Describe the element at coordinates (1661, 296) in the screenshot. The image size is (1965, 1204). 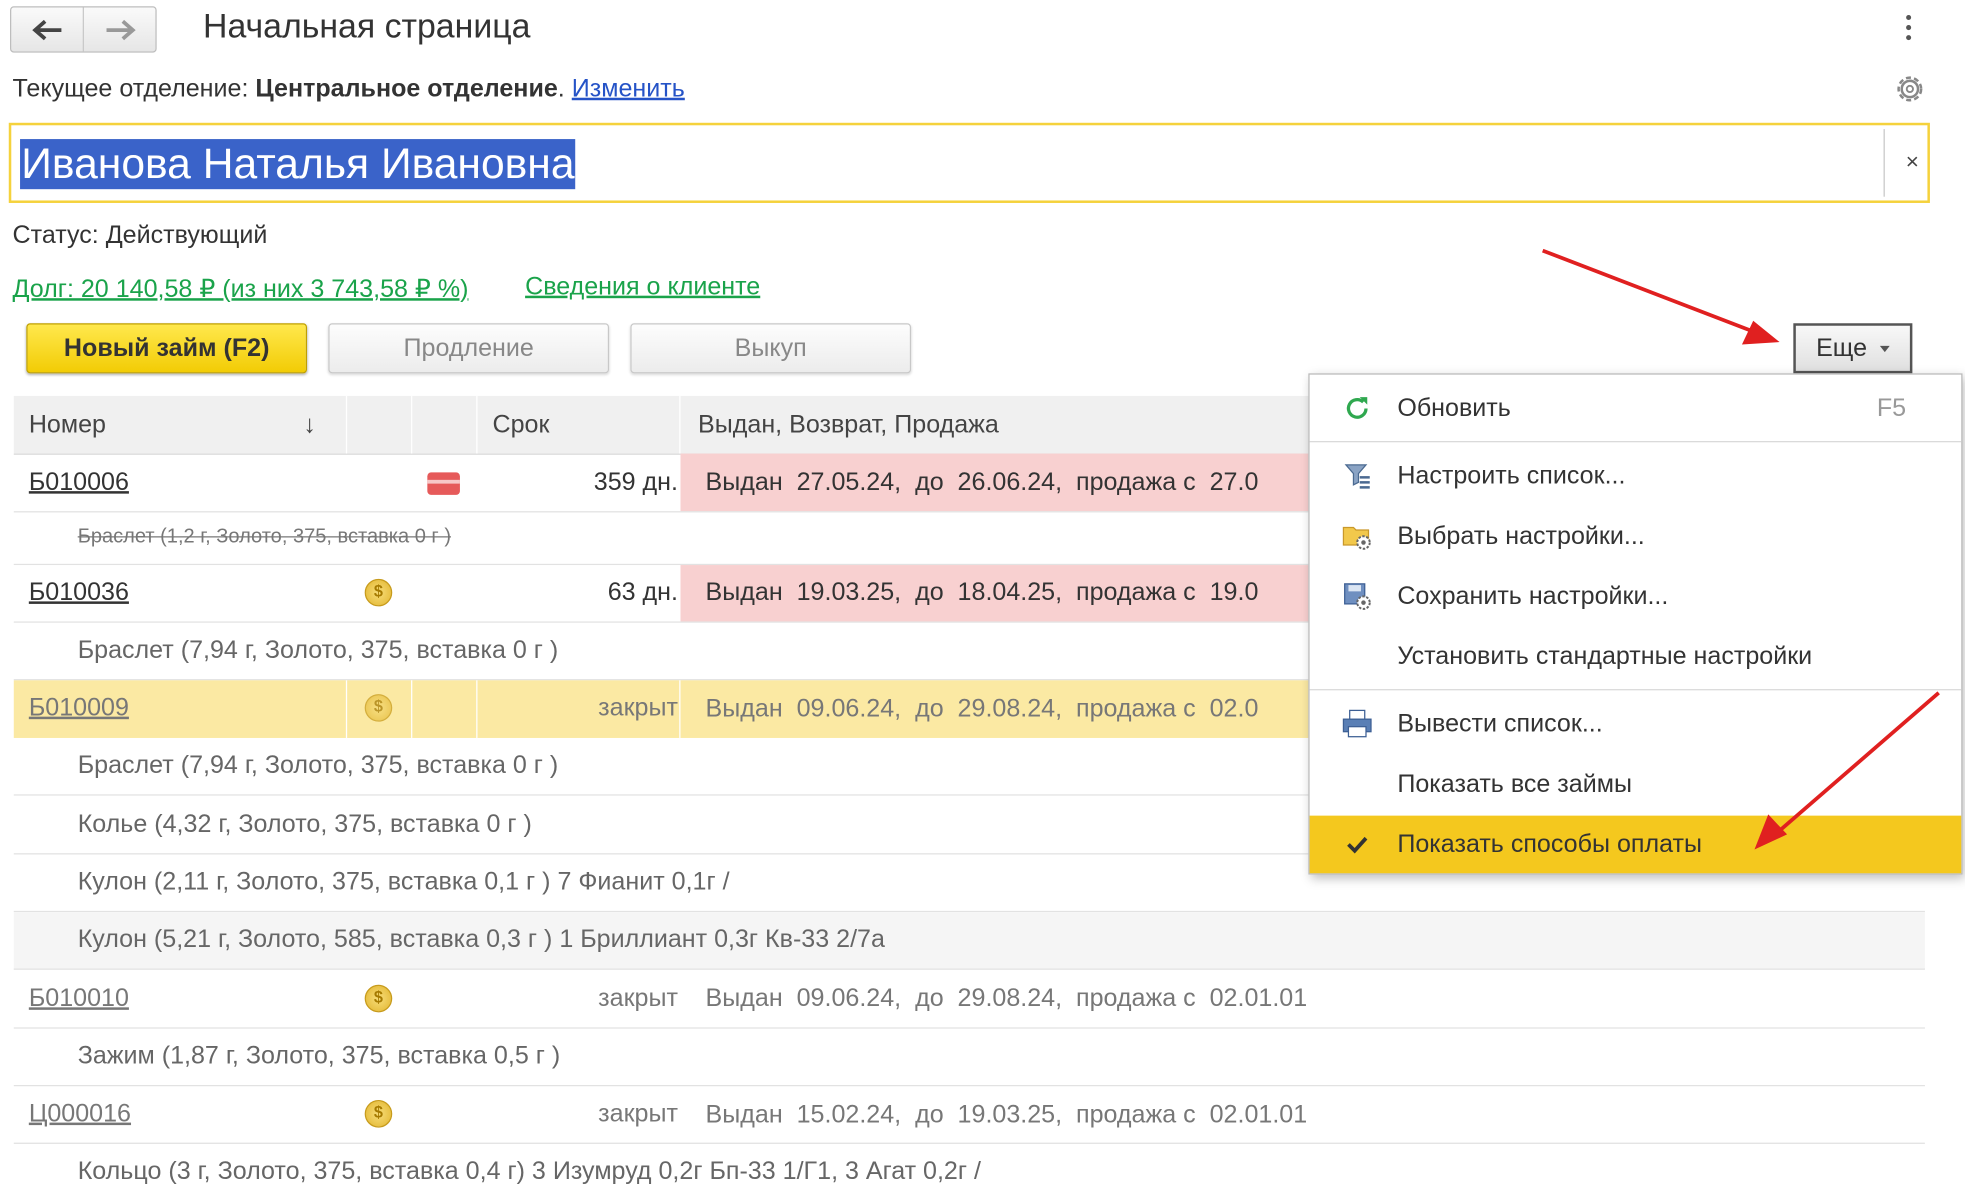
I see `annotation-arrow-to-more` at that location.